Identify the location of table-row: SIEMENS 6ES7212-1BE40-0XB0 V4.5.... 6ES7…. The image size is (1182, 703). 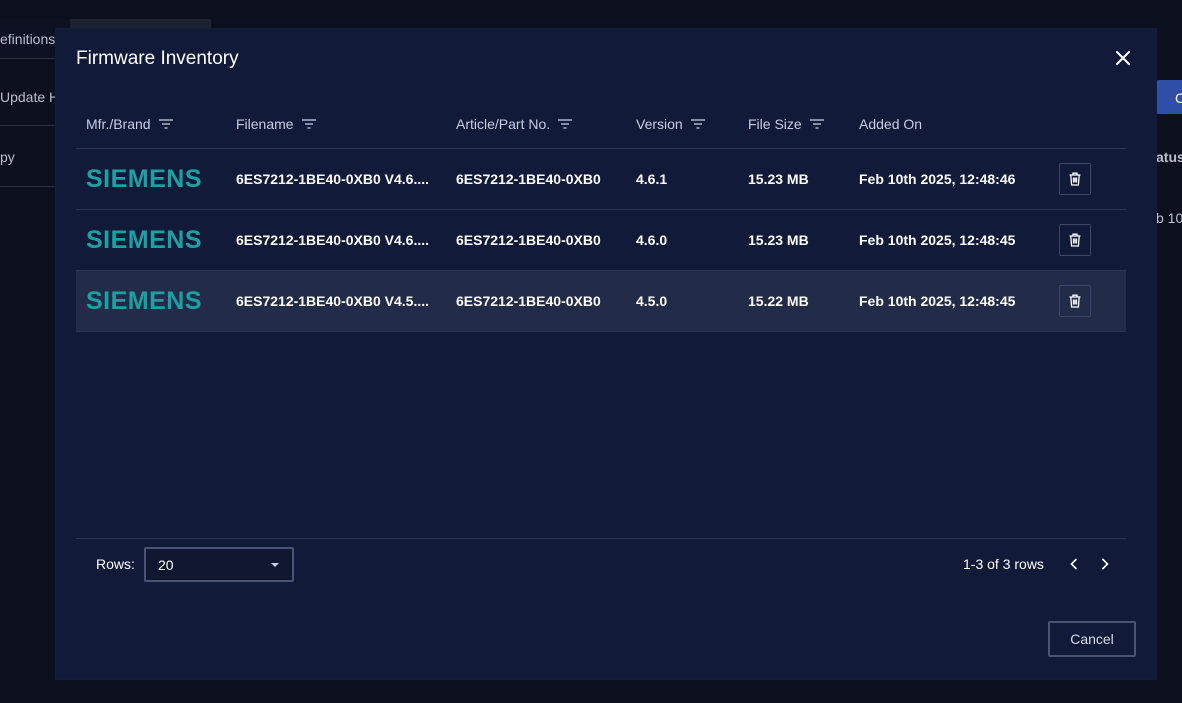
(601, 301).